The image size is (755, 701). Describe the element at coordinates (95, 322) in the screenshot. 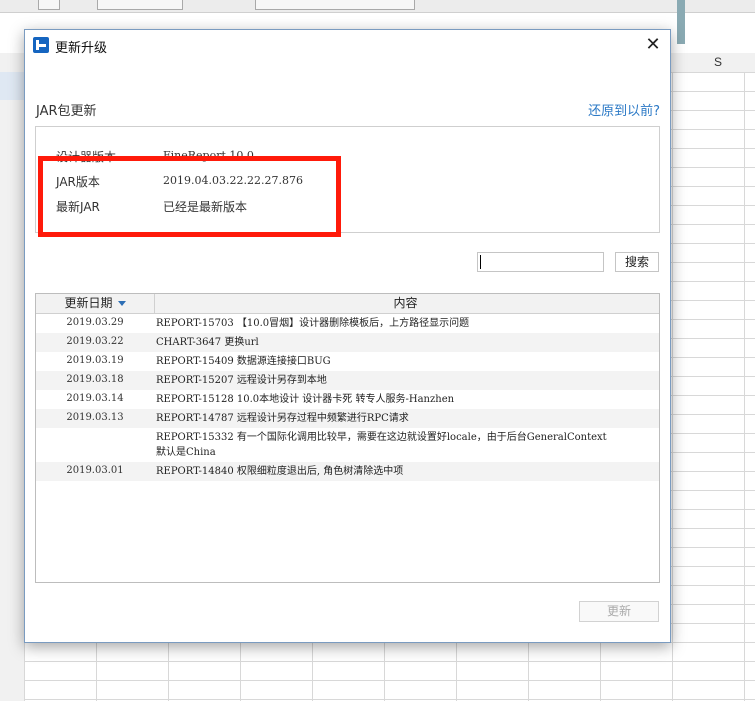

I see `row-date: 2019.03.29` at that location.